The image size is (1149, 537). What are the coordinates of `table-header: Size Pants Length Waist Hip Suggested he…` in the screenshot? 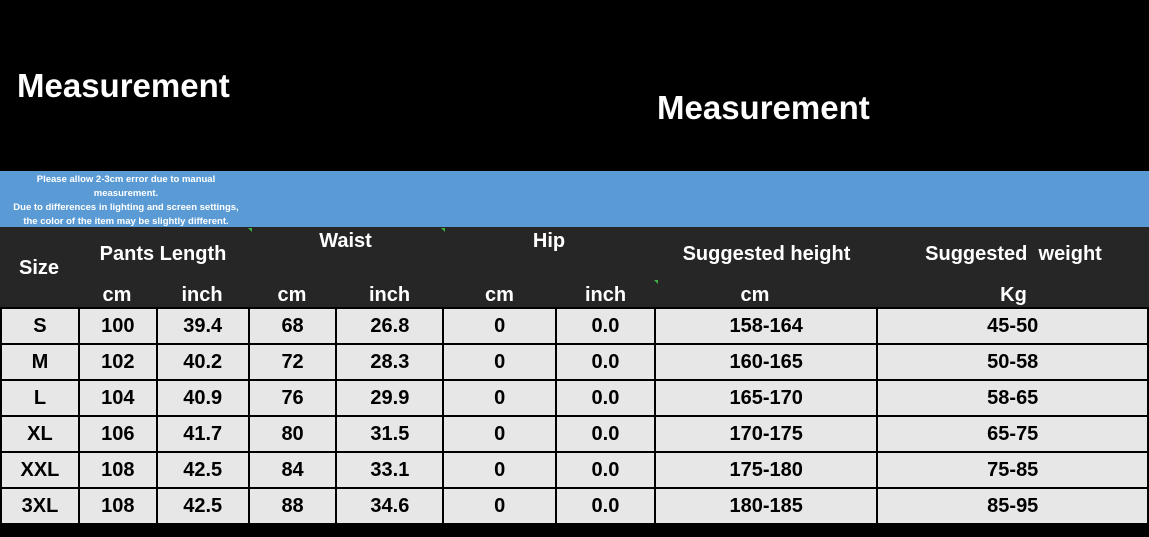 It's located at (574, 267).